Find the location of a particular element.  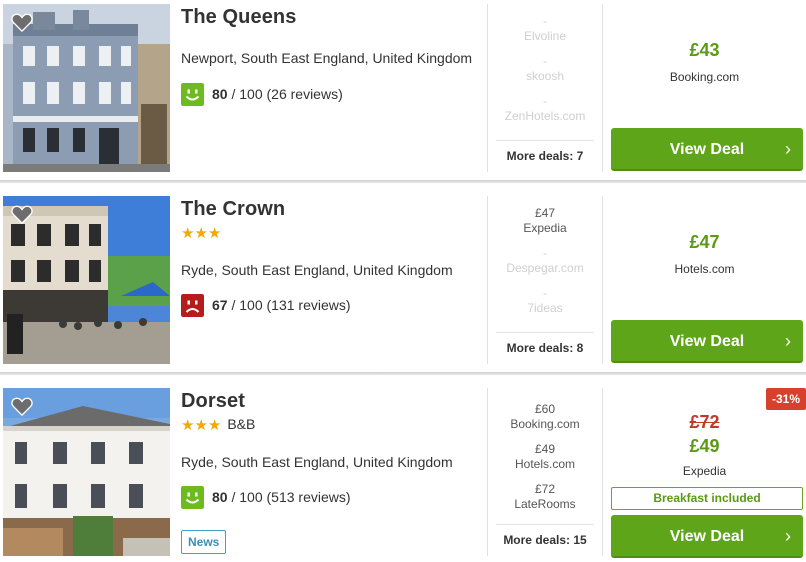

hotel-name: Dorset is located at coordinates (213, 401).